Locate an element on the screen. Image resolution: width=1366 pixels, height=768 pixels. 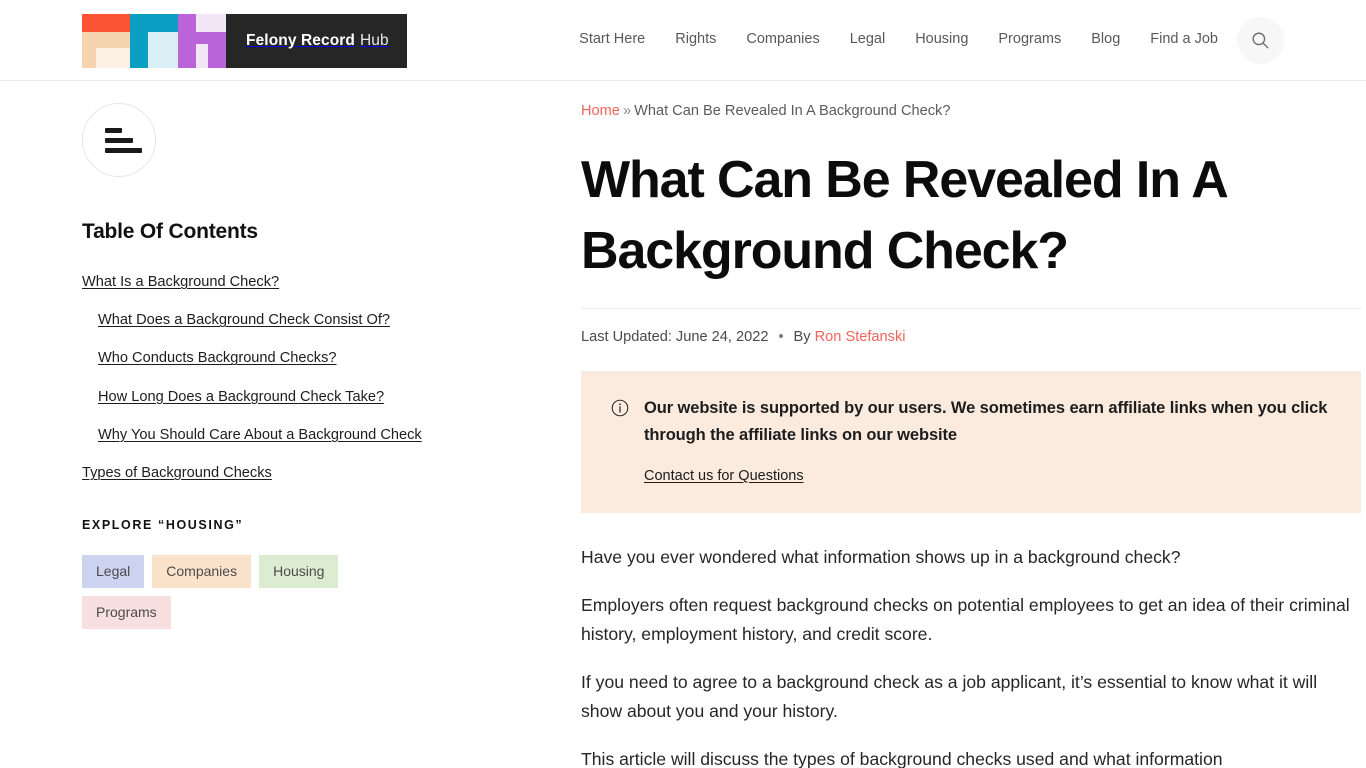
toc-link-how-long-does-a-background-check-take: How Long Does a Background Check Take? is located at coordinates (241, 397).